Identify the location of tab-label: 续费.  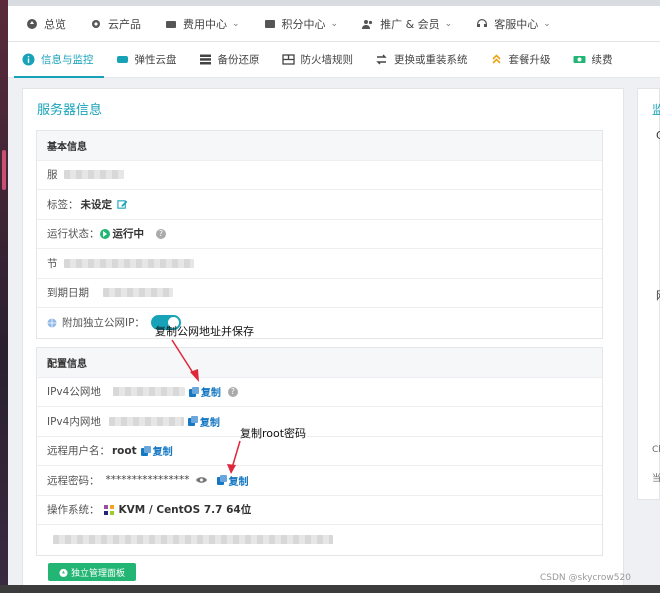
(602, 60).